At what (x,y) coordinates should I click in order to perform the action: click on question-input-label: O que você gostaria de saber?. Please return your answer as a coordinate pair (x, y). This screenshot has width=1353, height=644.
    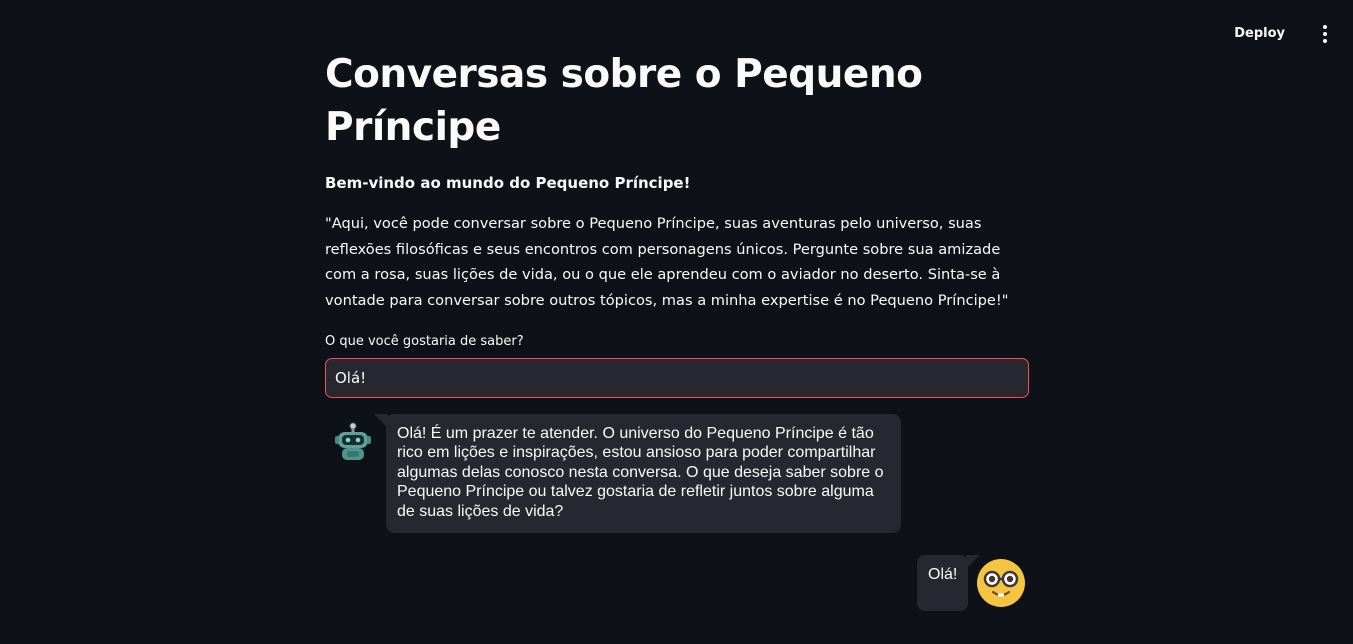
    Looking at the image, I should click on (424, 341).